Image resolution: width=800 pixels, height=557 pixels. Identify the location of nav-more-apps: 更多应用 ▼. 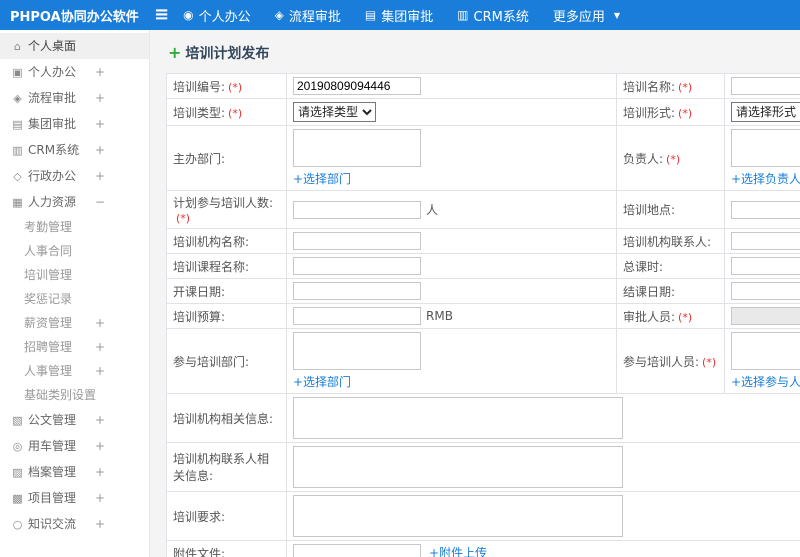
(586, 15).